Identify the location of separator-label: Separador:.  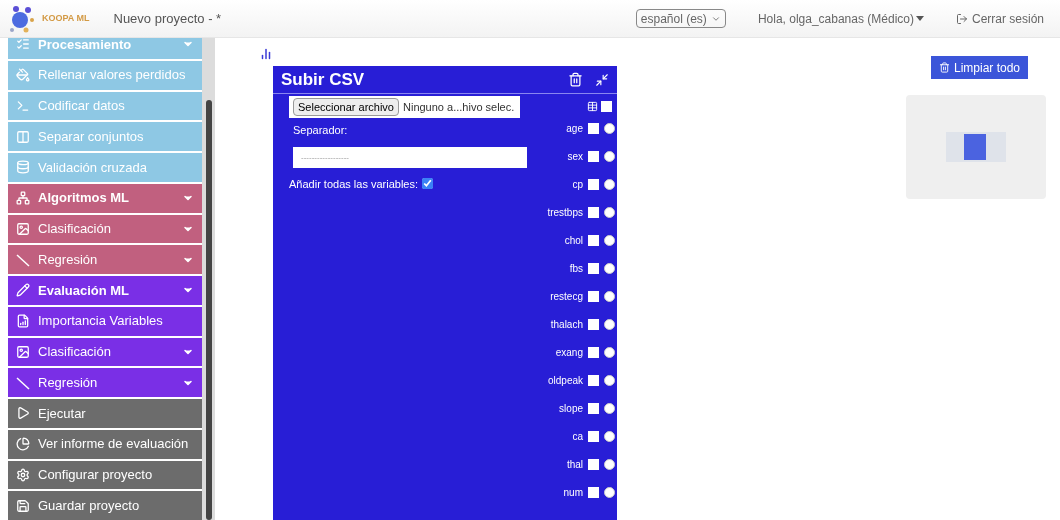
(321, 130).